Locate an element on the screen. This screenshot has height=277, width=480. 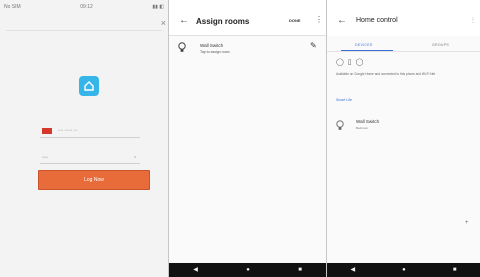
add-icon: + is located at coordinates (467, 223).